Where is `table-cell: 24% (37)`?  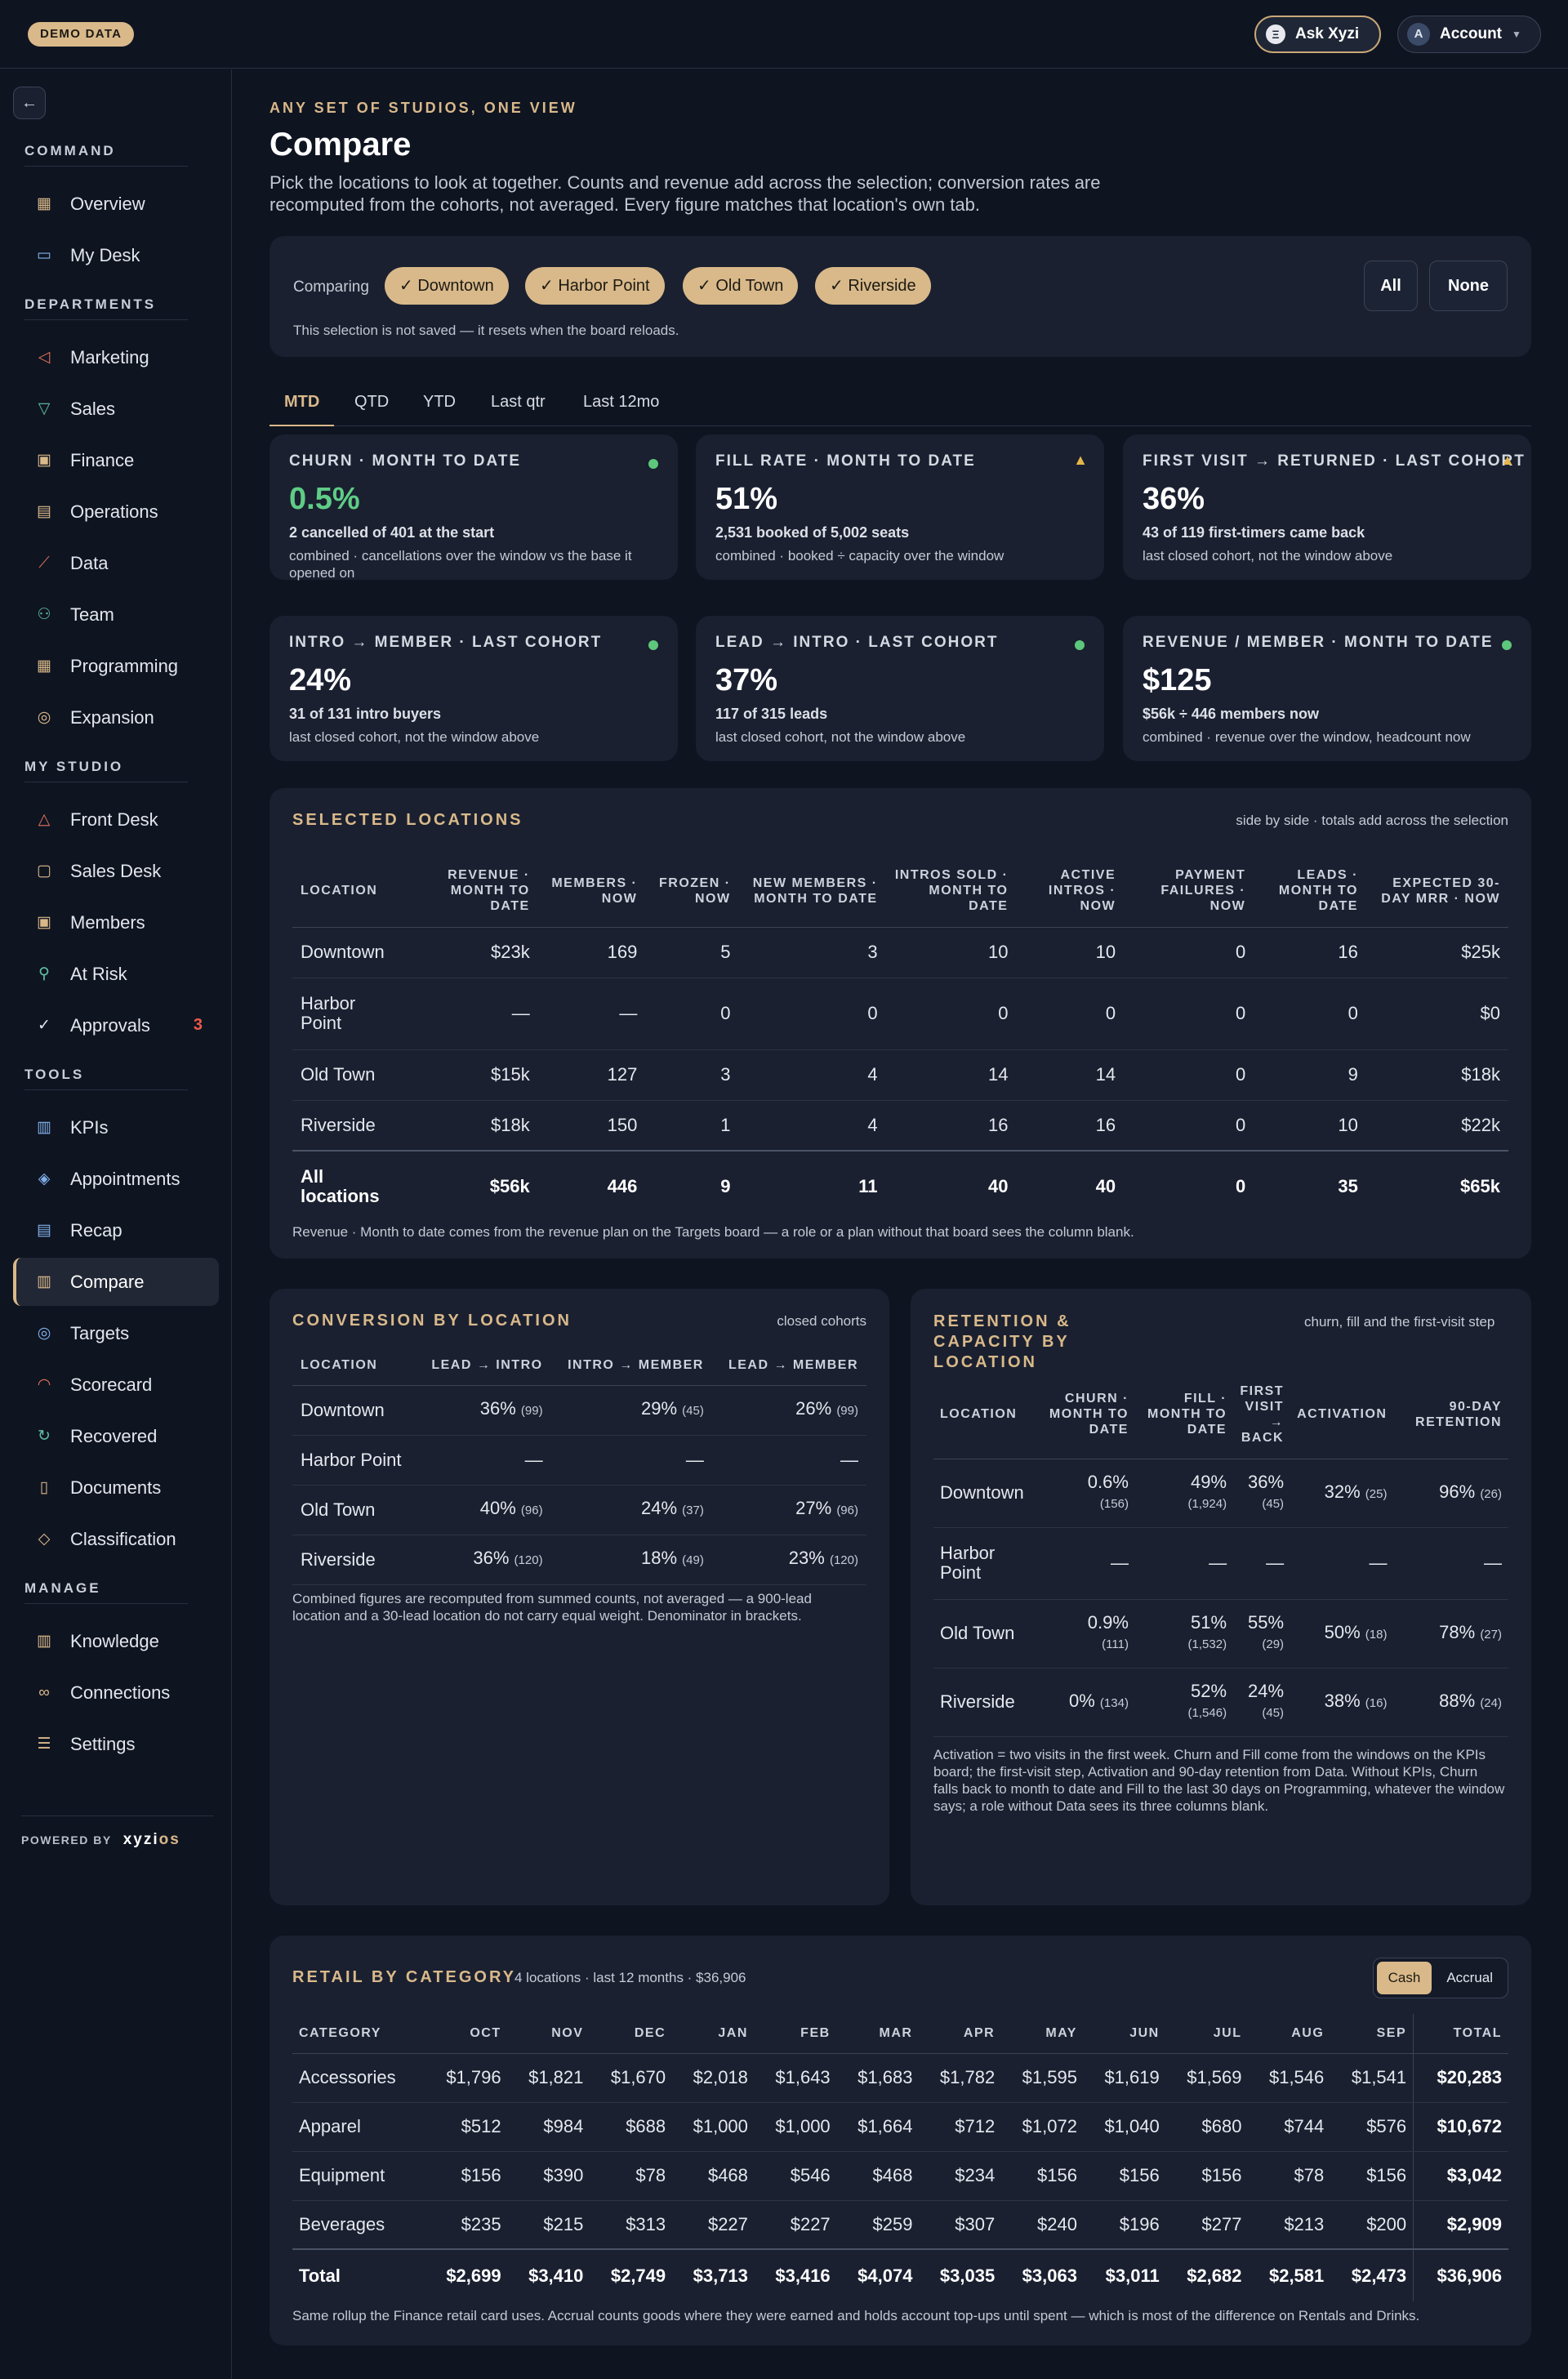
table-cell: 24% (37) is located at coordinates (631, 1510).